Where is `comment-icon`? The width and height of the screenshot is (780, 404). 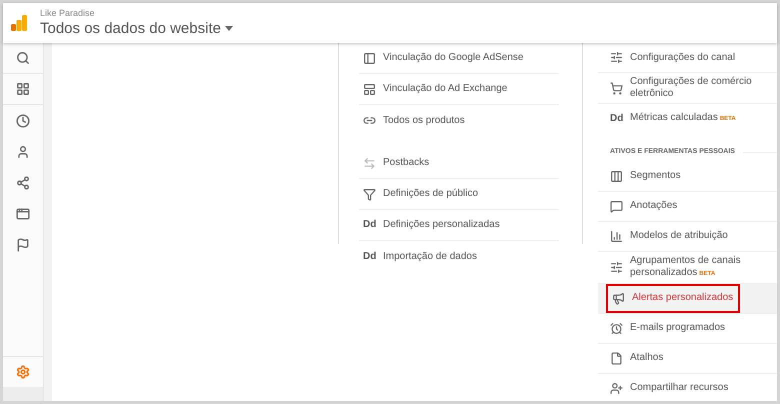 comment-icon is located at coordinates (616, 206).